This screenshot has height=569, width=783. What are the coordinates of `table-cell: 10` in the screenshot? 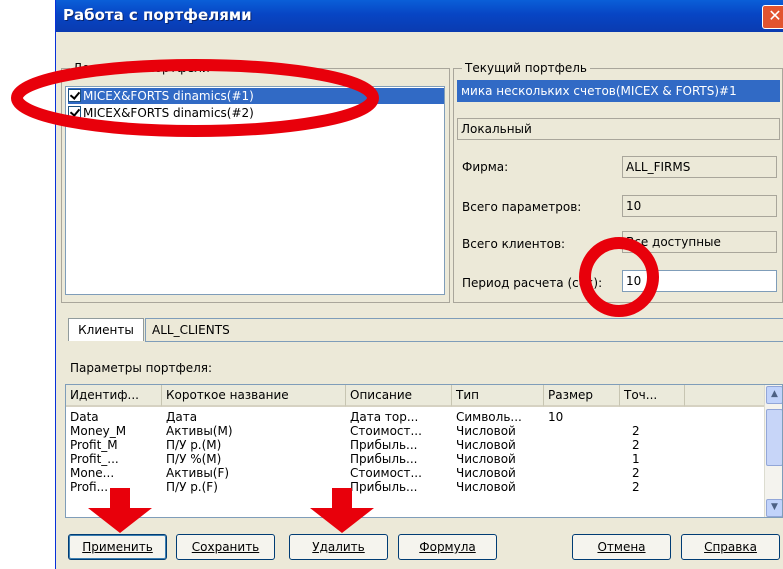 It's located at (556, 417).